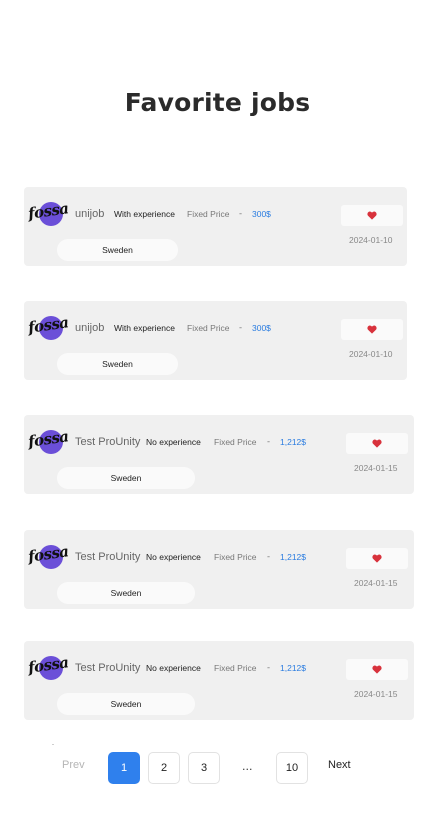 This screenshot has width=435, height=814. I want to click on page-1-button: 1, so click(124, 768).